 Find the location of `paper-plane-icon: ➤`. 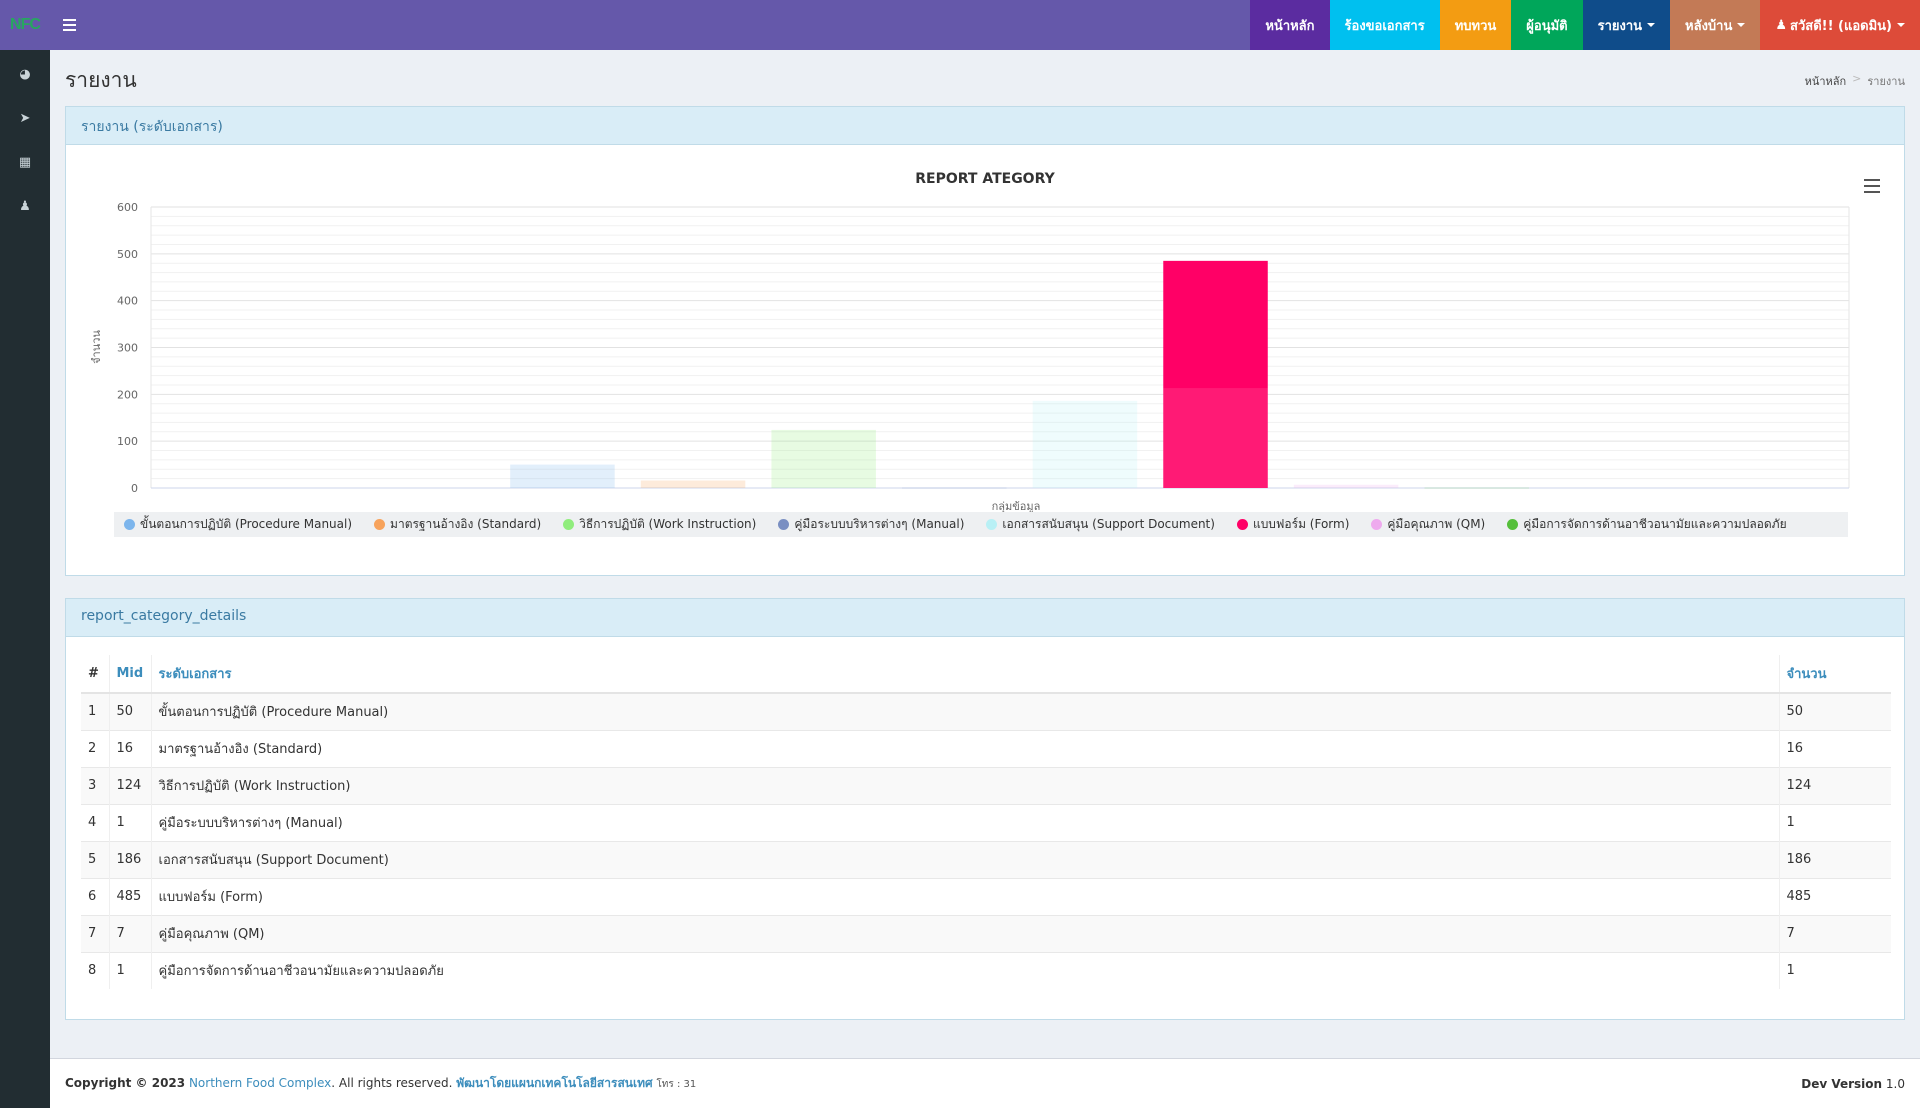

paper-plane-icon: ➤ is located at coordinates (25, 118).